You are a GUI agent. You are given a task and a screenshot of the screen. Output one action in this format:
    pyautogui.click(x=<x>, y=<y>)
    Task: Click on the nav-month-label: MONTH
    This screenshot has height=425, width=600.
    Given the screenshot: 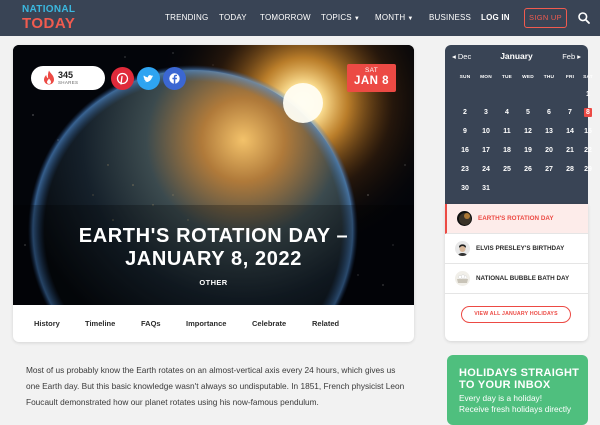 What is the action you would take?
    pyautogui.click(x=390, y=17)
    